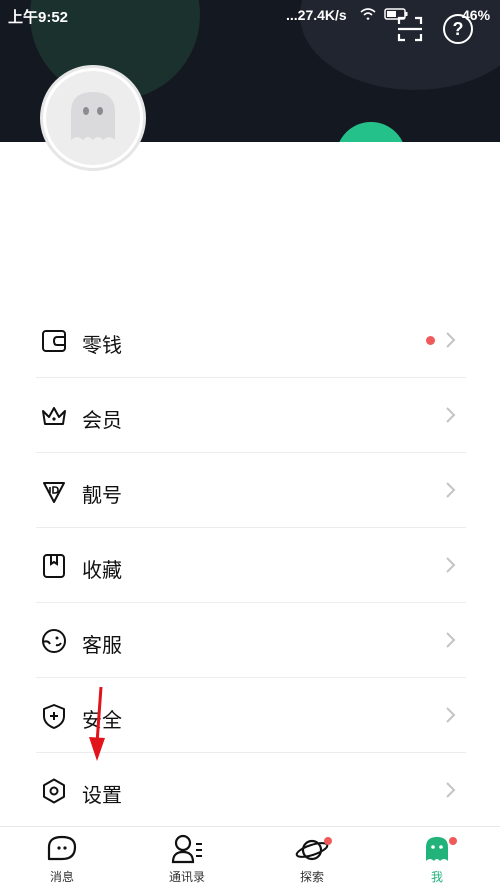 The width and height of the screenshot is (500, 889). I want to click on status-time: 上午9:52, so click(38, 17).